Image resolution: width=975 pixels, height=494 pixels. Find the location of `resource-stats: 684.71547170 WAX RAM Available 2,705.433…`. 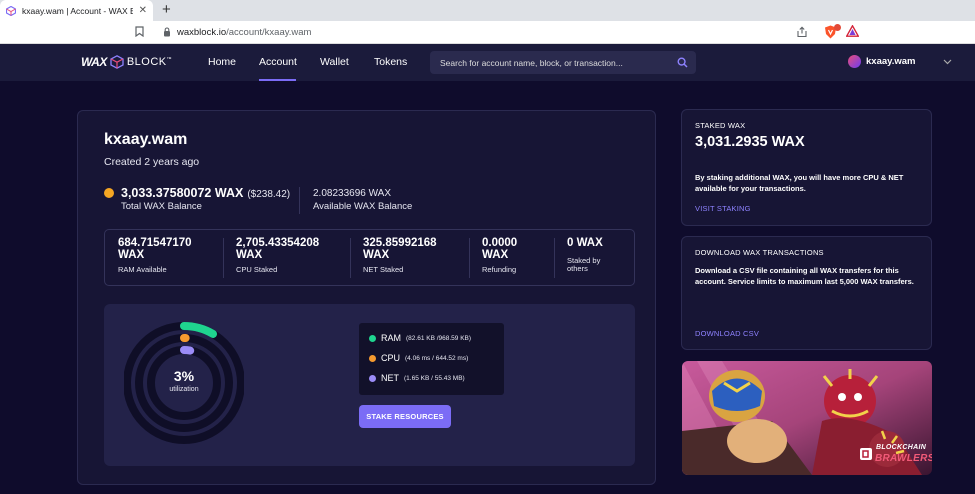

resource-stats: 684.71547170 WAX RAM Available 2,705.433… is located at coordinates (369, 257).